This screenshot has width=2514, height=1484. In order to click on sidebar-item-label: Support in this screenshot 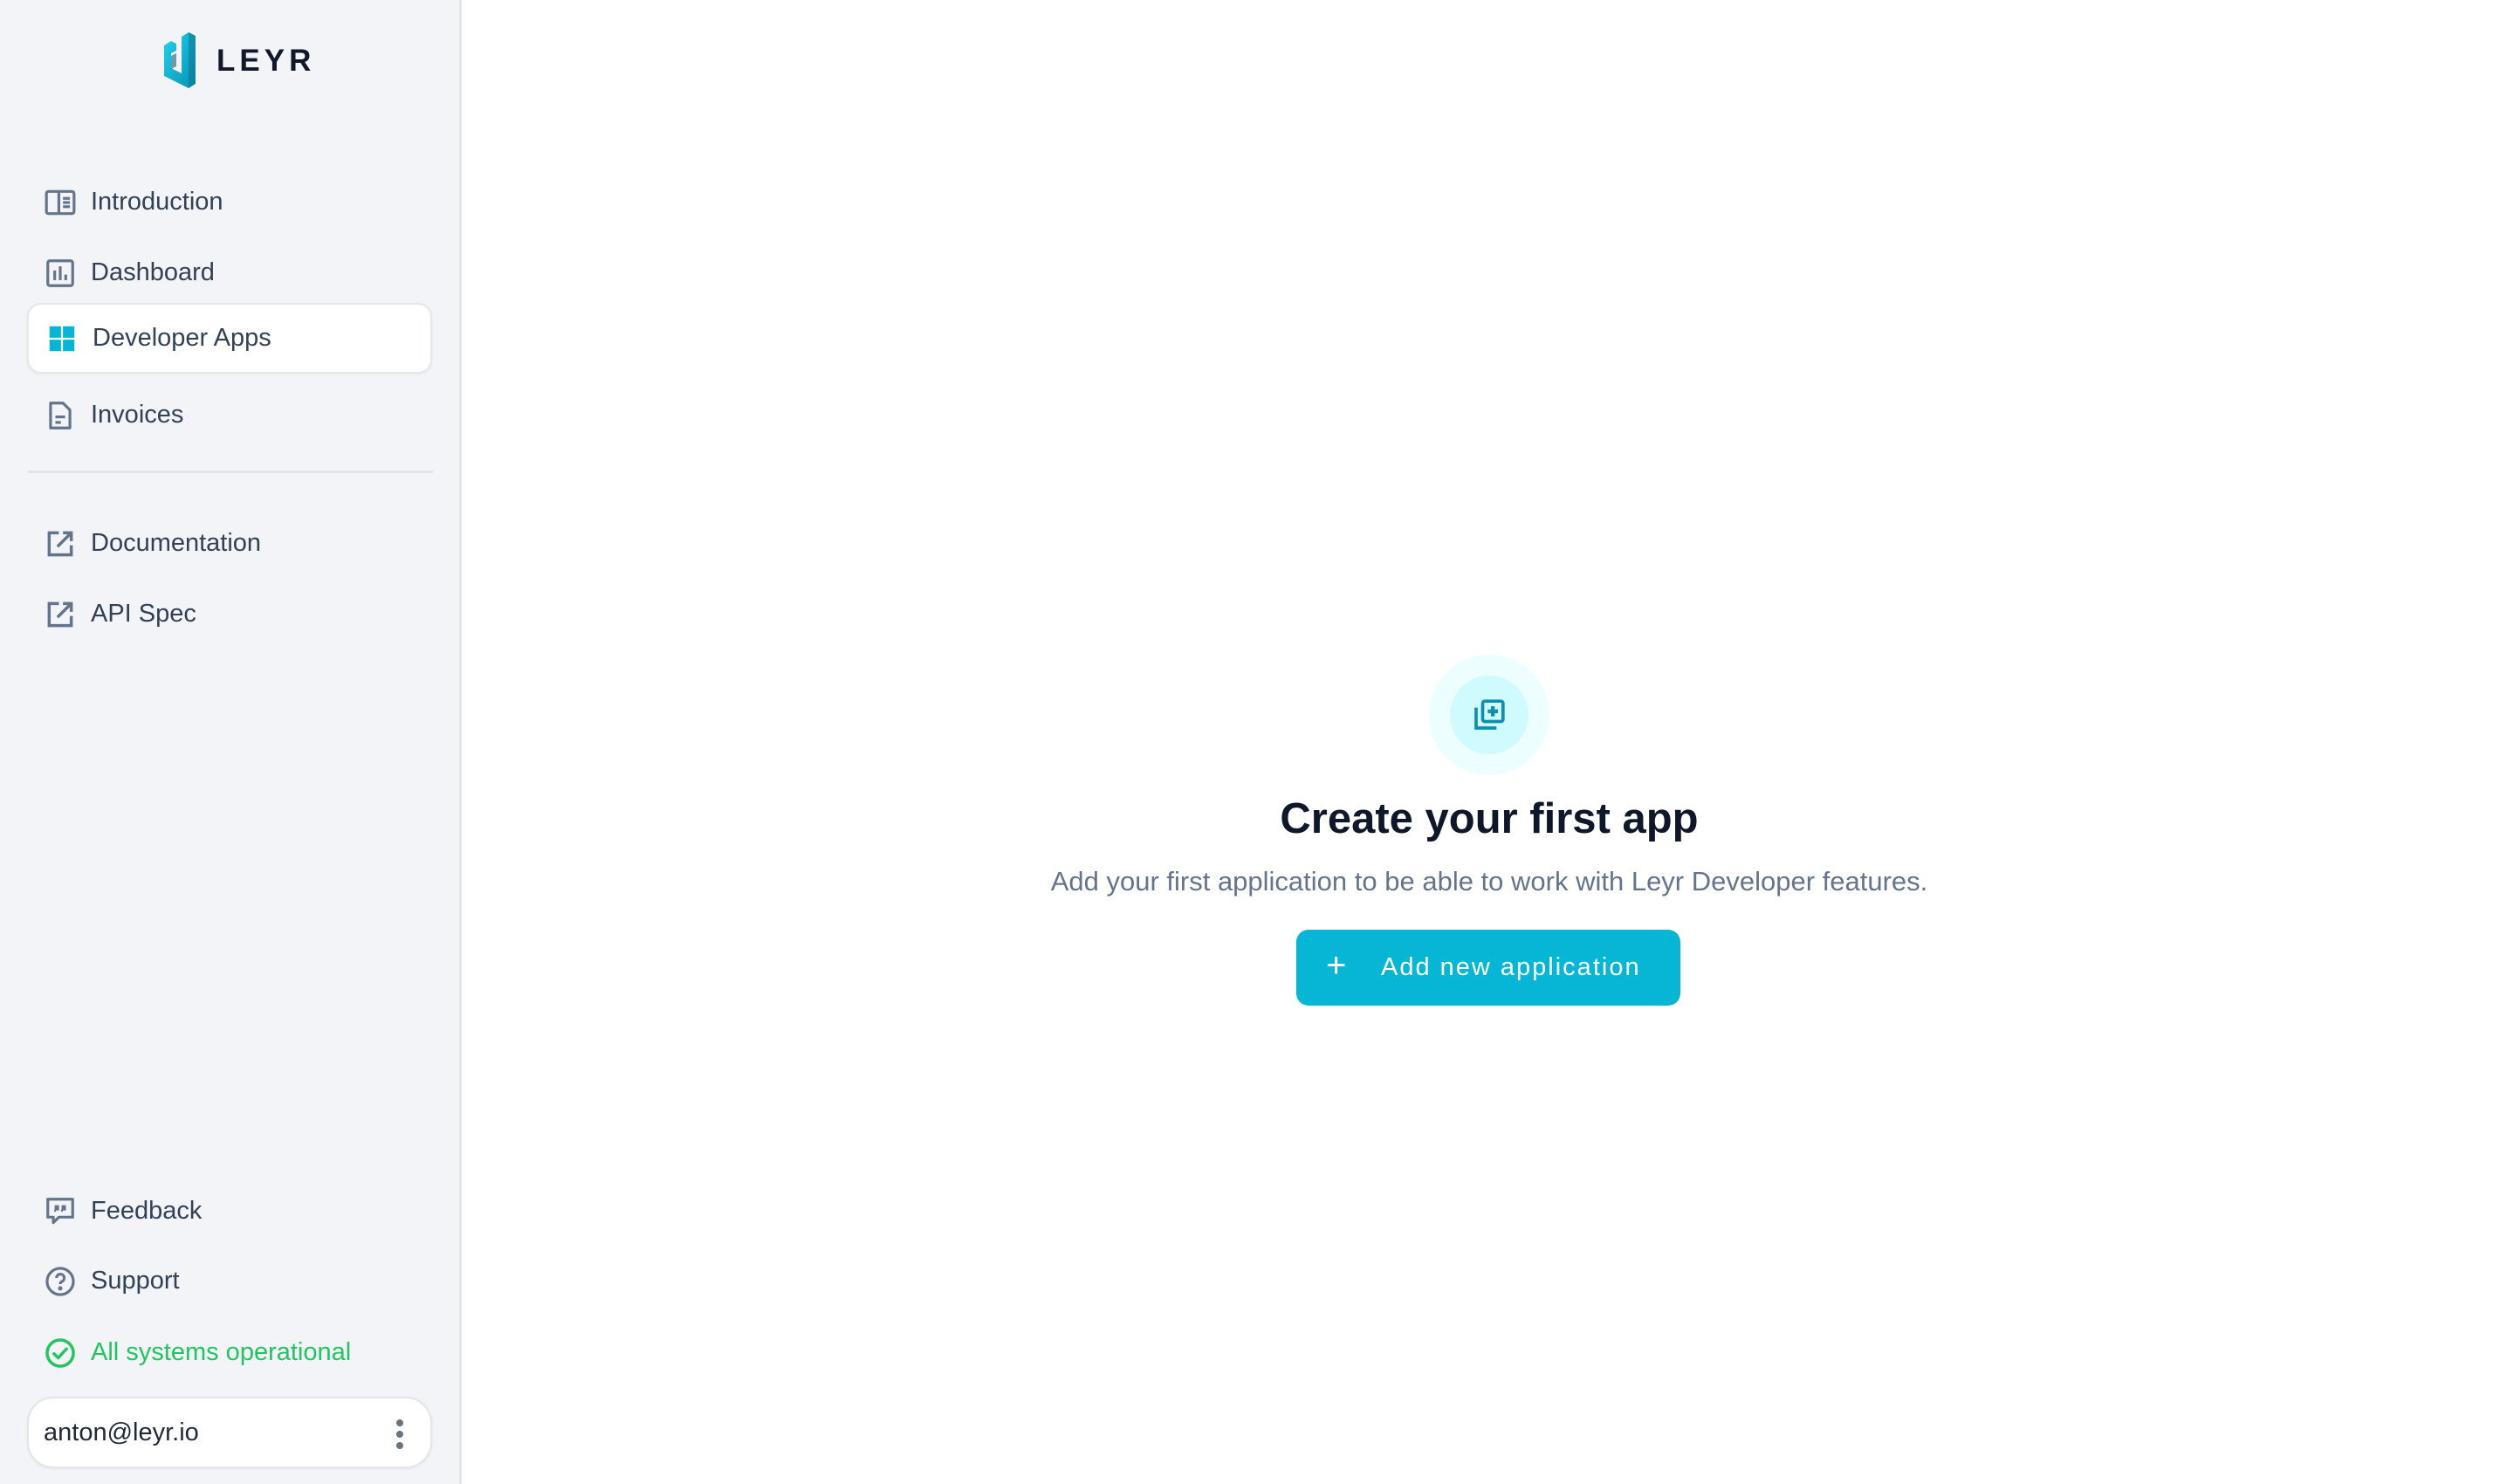, I will do `click(135, 1281)`.